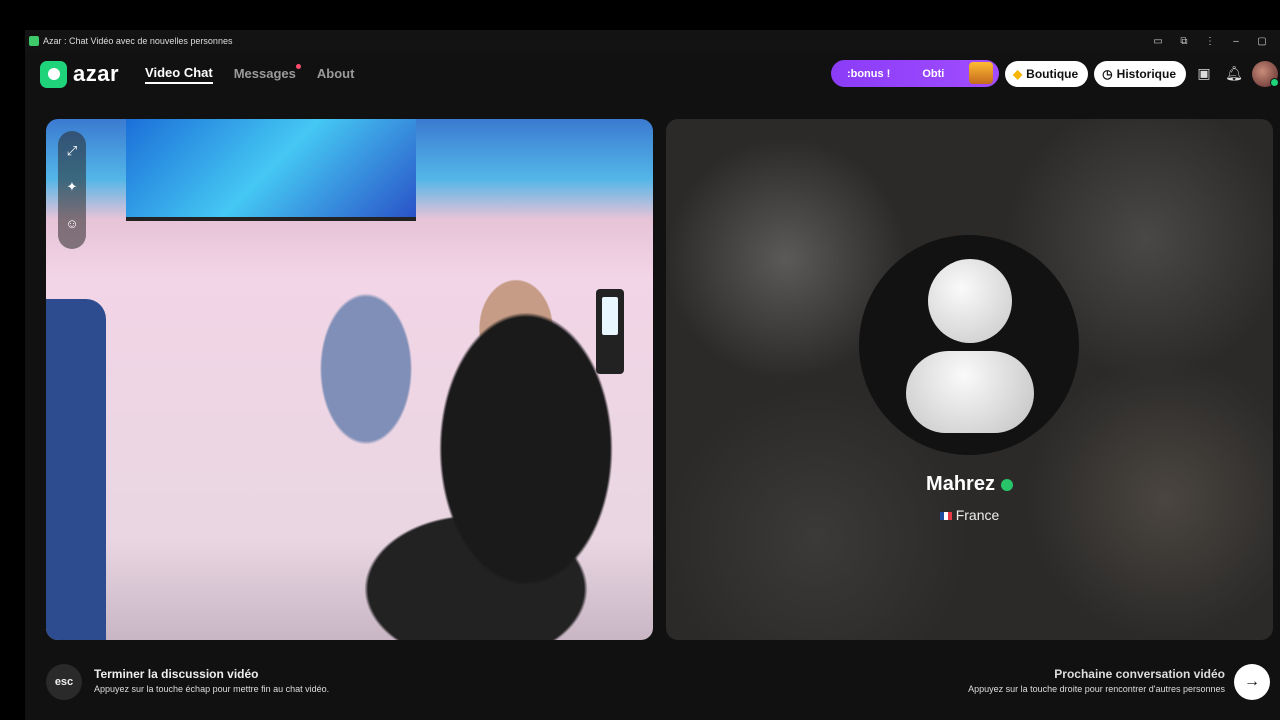  I want to click on promo-text-2: Obti, so click(933, 73).